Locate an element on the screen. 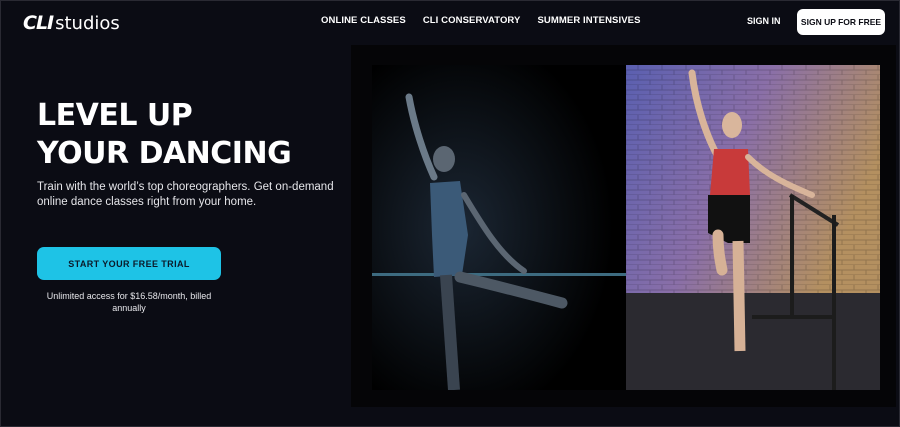 The width and height of the screenshot is (900, 427). logo-mark: CLI is located at coordinates (38, 23).